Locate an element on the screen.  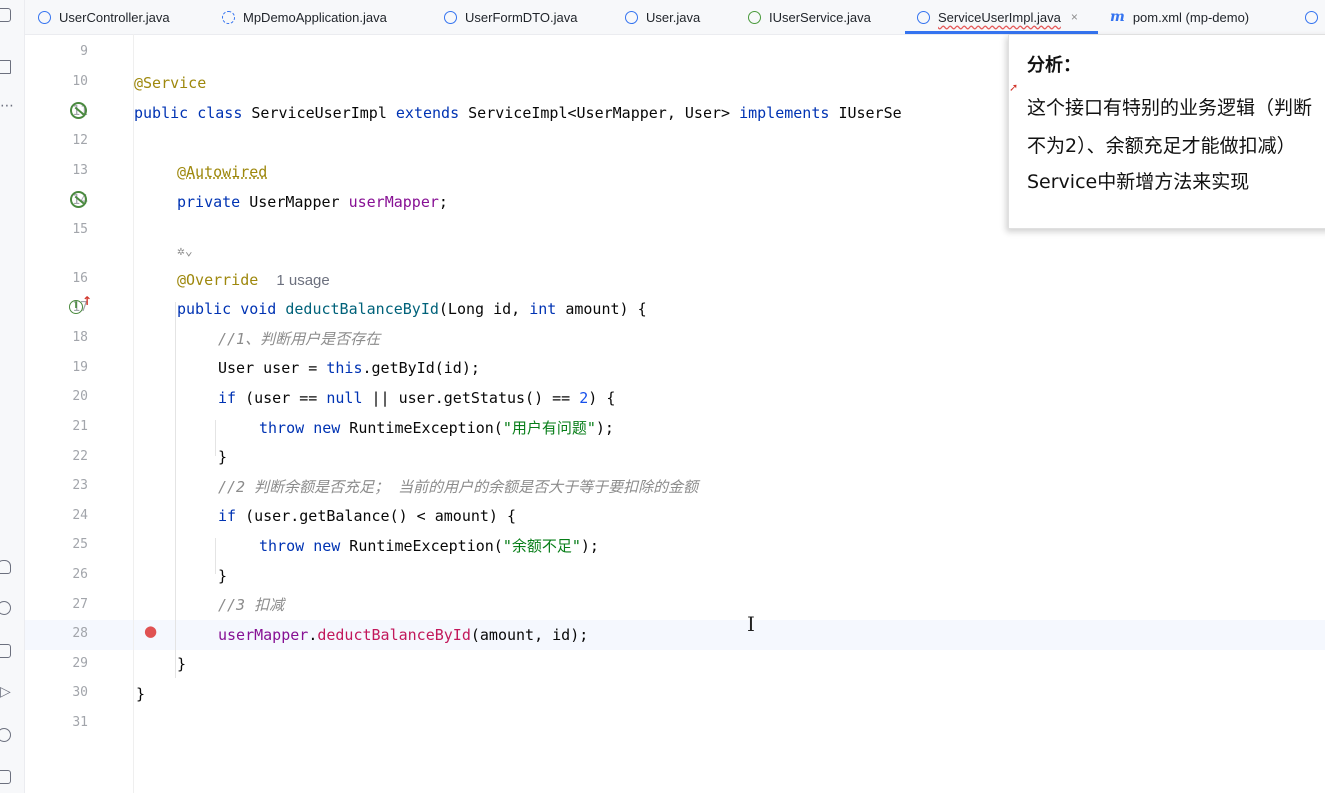
line-number: 26 is located at coordinates (80, 574).